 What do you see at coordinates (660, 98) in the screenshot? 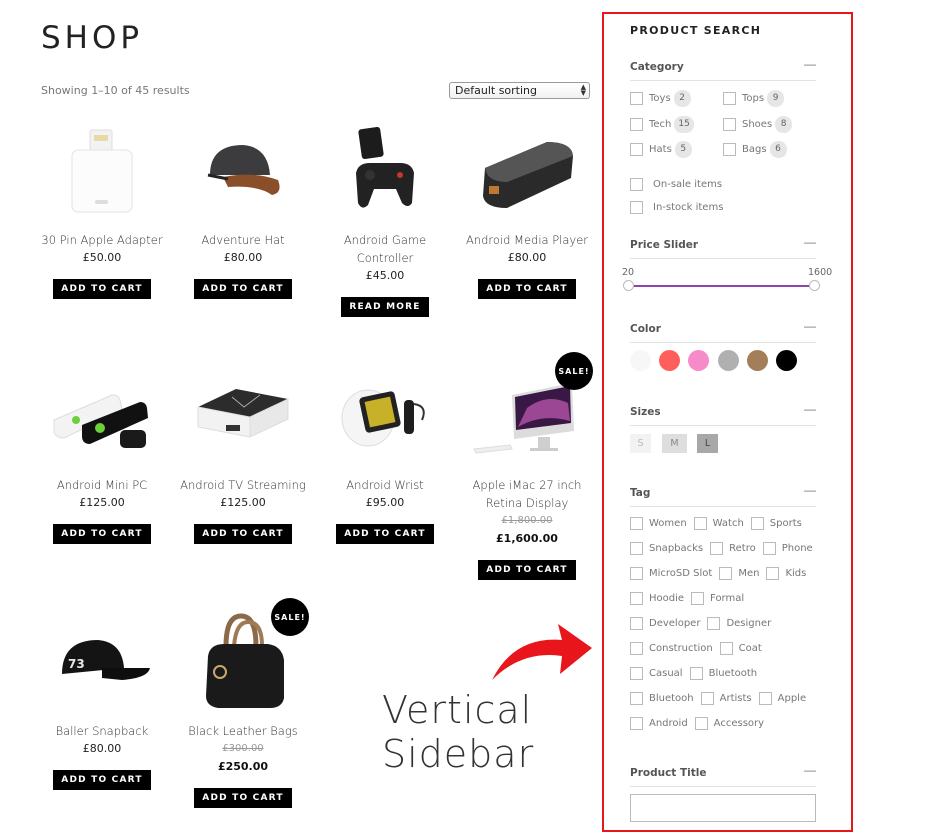
I see `category-item-toys: Toys 2` at bounding box center [660, 98].